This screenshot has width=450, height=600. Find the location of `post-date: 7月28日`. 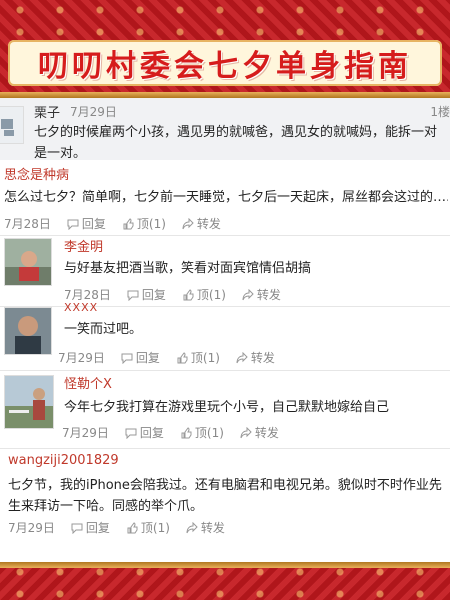

post-date: 7月28日 is located at coordinates (27, 224).